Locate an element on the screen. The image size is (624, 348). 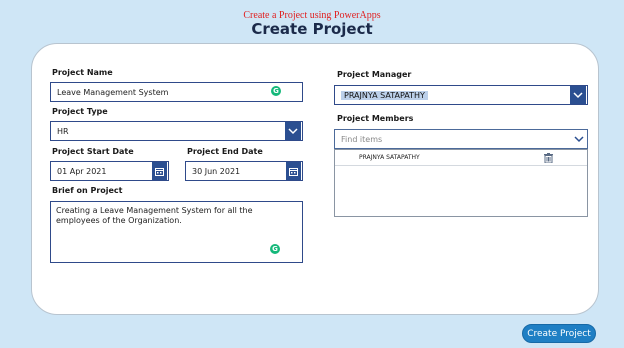
member-name: PRAJNYA SATAPATHY is located at coordinates (389, 157).